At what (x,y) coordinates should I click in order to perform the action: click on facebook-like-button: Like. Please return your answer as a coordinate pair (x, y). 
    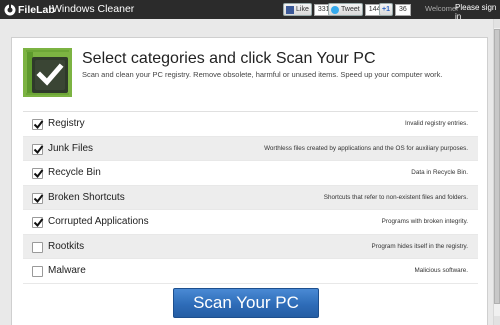
    Looking at the image, I should click on (297, 9).